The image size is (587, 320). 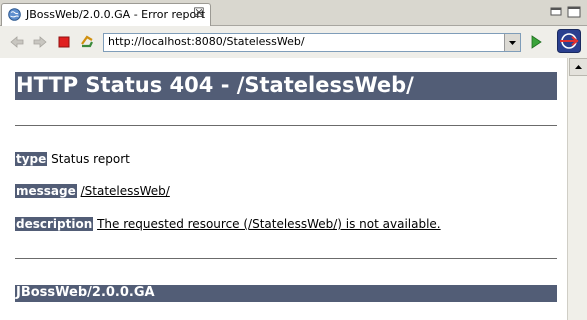 I want to click on close-tab-icon: ☒, so click(x=199, y=14).